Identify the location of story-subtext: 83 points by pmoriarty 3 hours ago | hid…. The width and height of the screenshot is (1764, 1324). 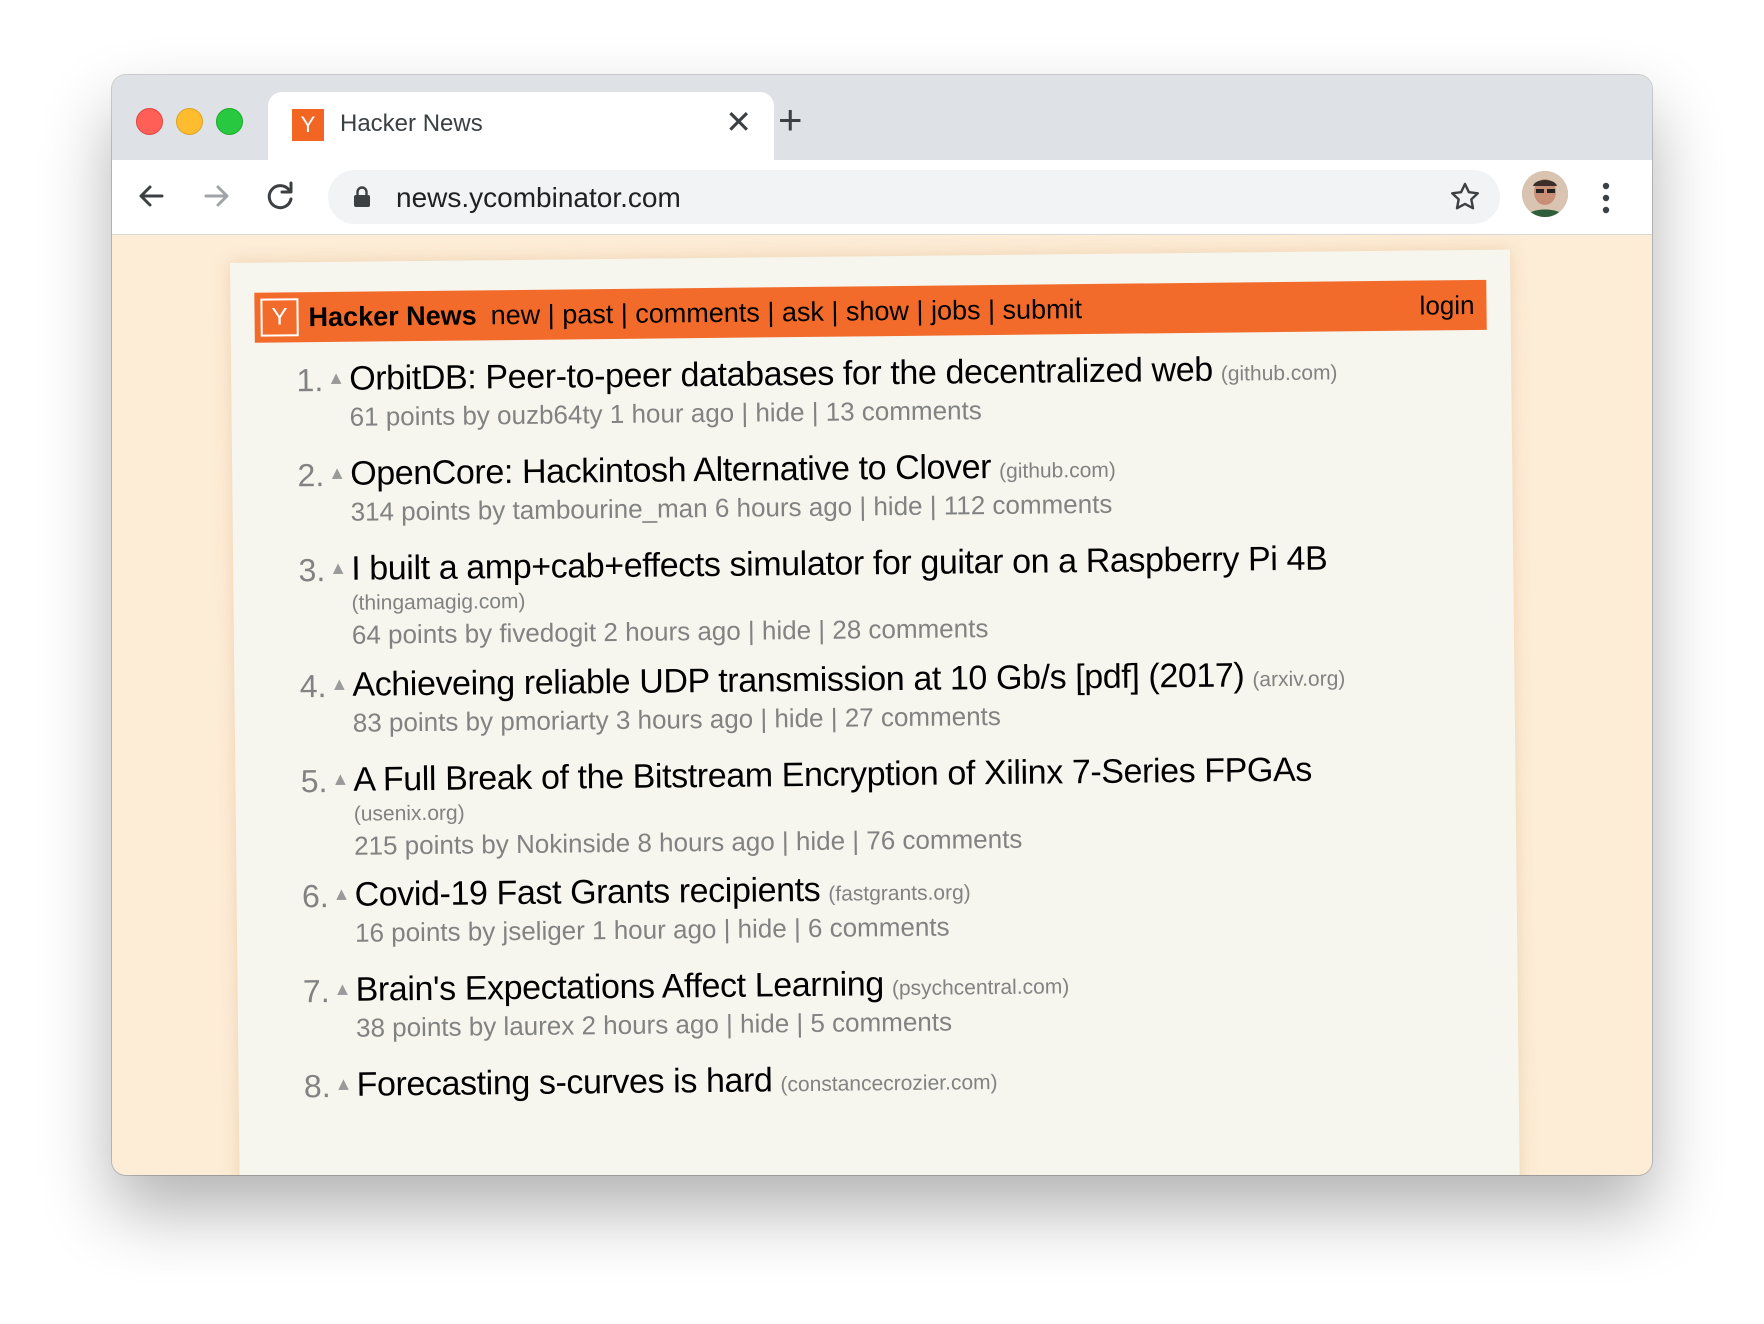
(676, 719).